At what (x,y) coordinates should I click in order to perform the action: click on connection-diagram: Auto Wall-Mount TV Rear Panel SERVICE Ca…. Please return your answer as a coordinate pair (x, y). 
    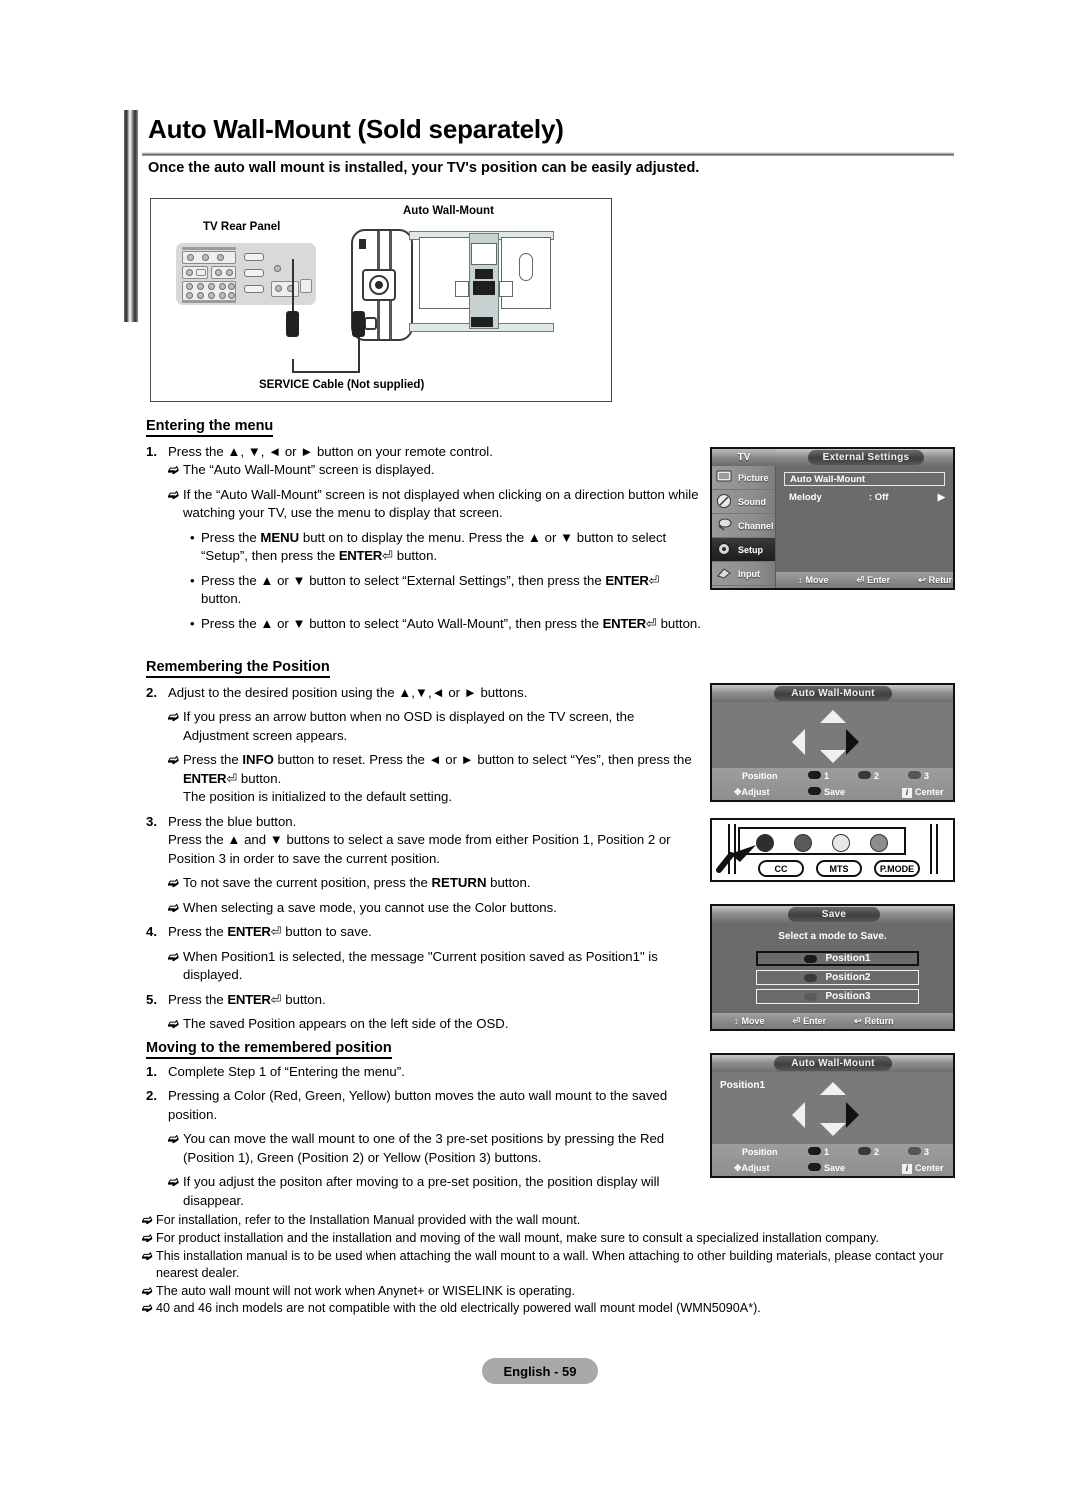
    Looking at the image, I should click on (381, 300).